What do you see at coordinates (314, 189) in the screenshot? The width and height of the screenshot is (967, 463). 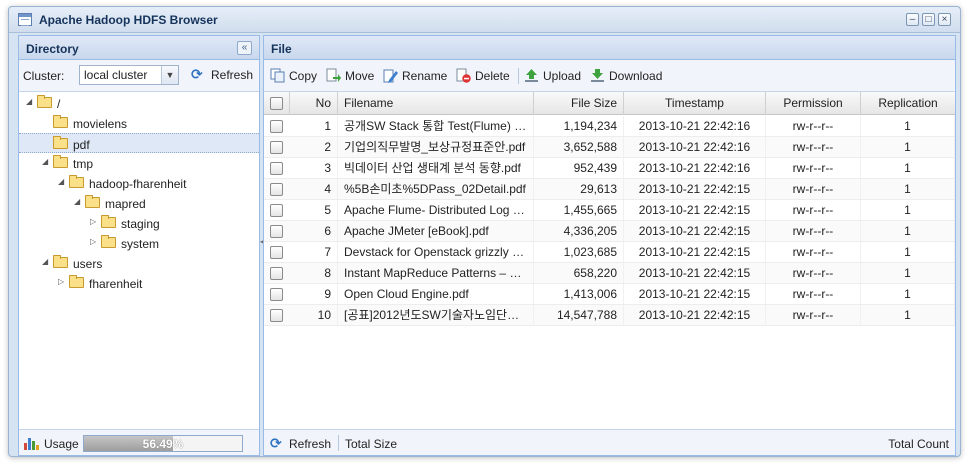 I see `cell-no: 4` at bounding box center [314, 189].